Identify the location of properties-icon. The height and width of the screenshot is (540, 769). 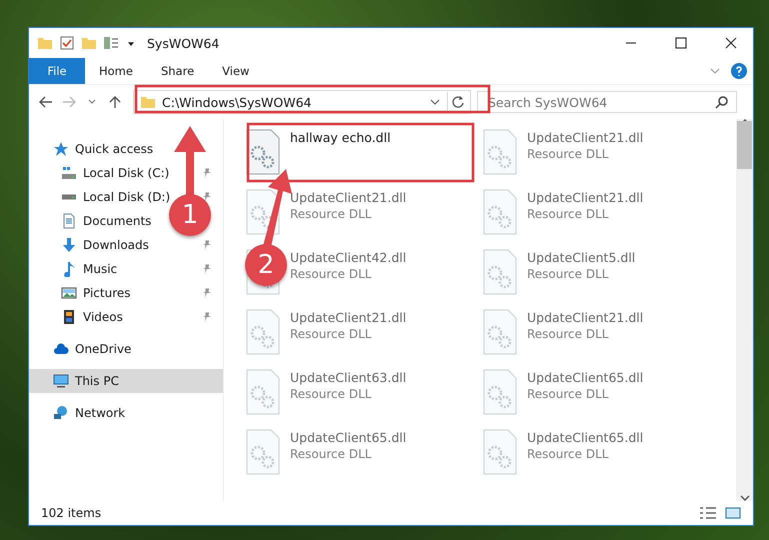
(111, 43).